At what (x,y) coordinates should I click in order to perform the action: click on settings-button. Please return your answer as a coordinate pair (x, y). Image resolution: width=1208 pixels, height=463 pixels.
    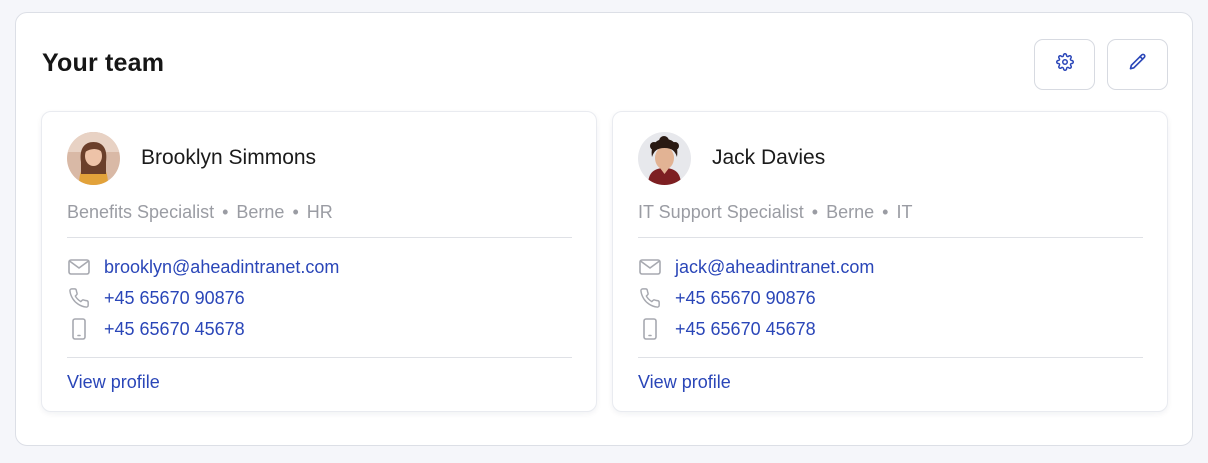
    Looking at the image, I should click on (1064, 64).